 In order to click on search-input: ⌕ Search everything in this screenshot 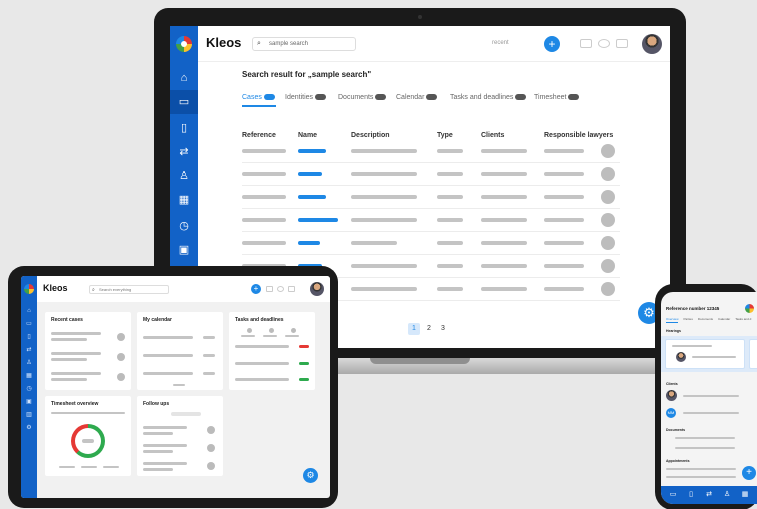, I will do `click(129, 289)`.